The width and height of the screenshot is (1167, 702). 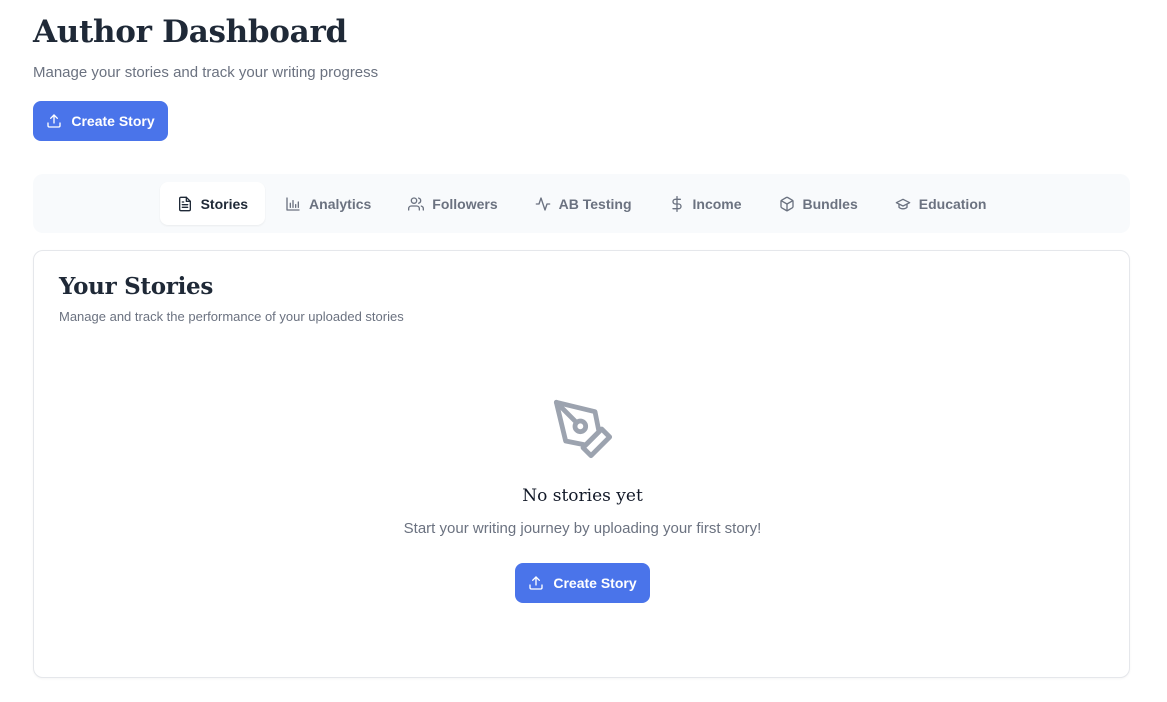 What do you see at coordinates (952, 203) in the screenshot?
I see `tab-label: Education` at bounding box center [952, 203].